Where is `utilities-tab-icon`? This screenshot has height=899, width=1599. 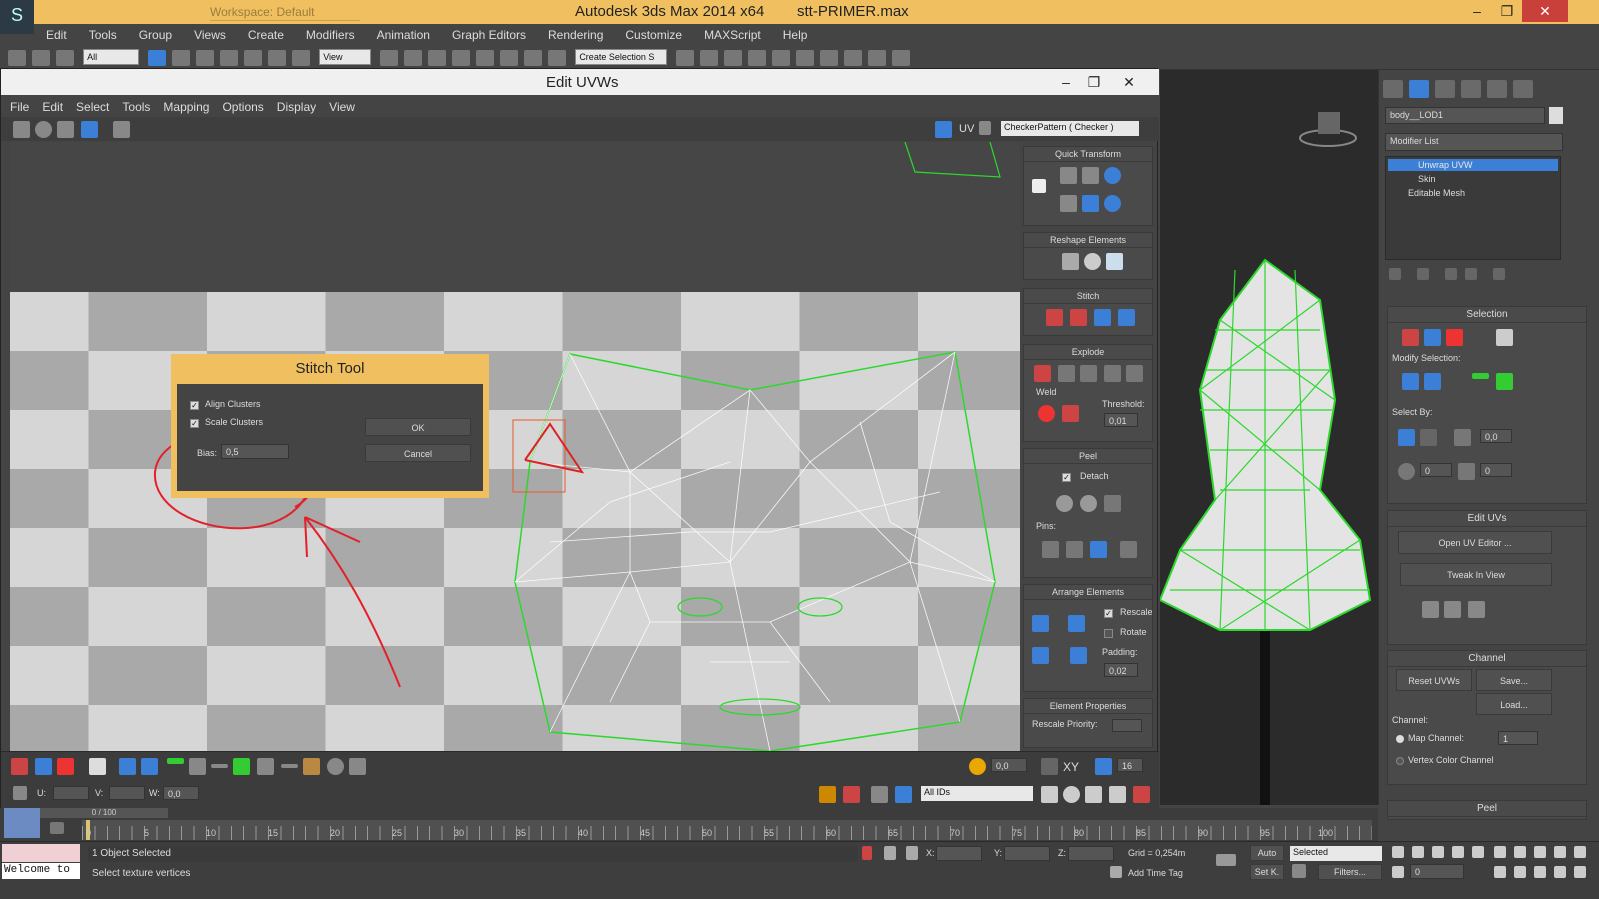 utilities-tab-icon is located at coordinates (1523, 89).